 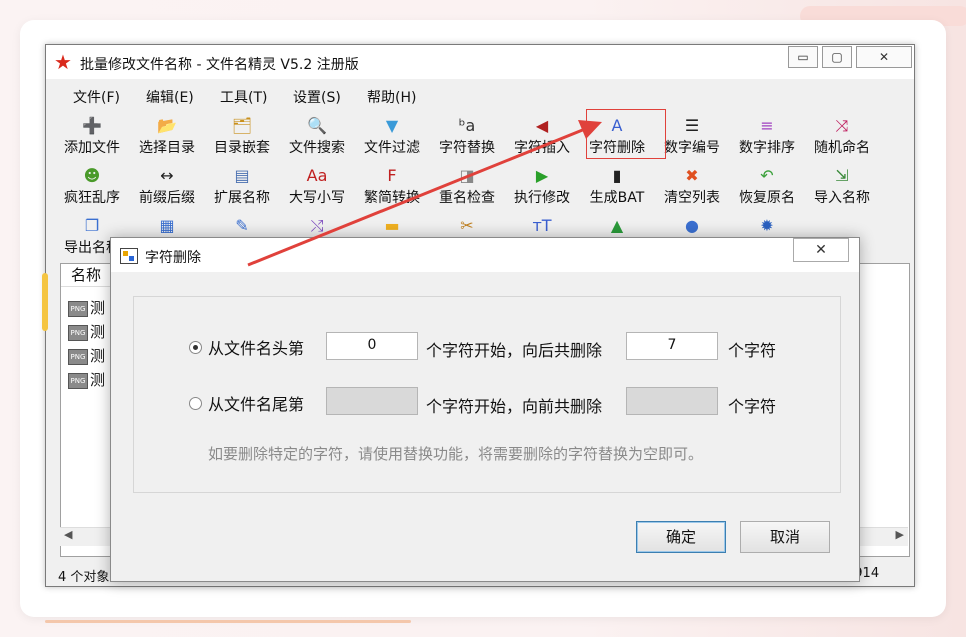 What do you see at coordinates (317, 187) in the screenshot?
I see `toolbar-button-case: Aa 大写小写` at bounding box center [317, 187].